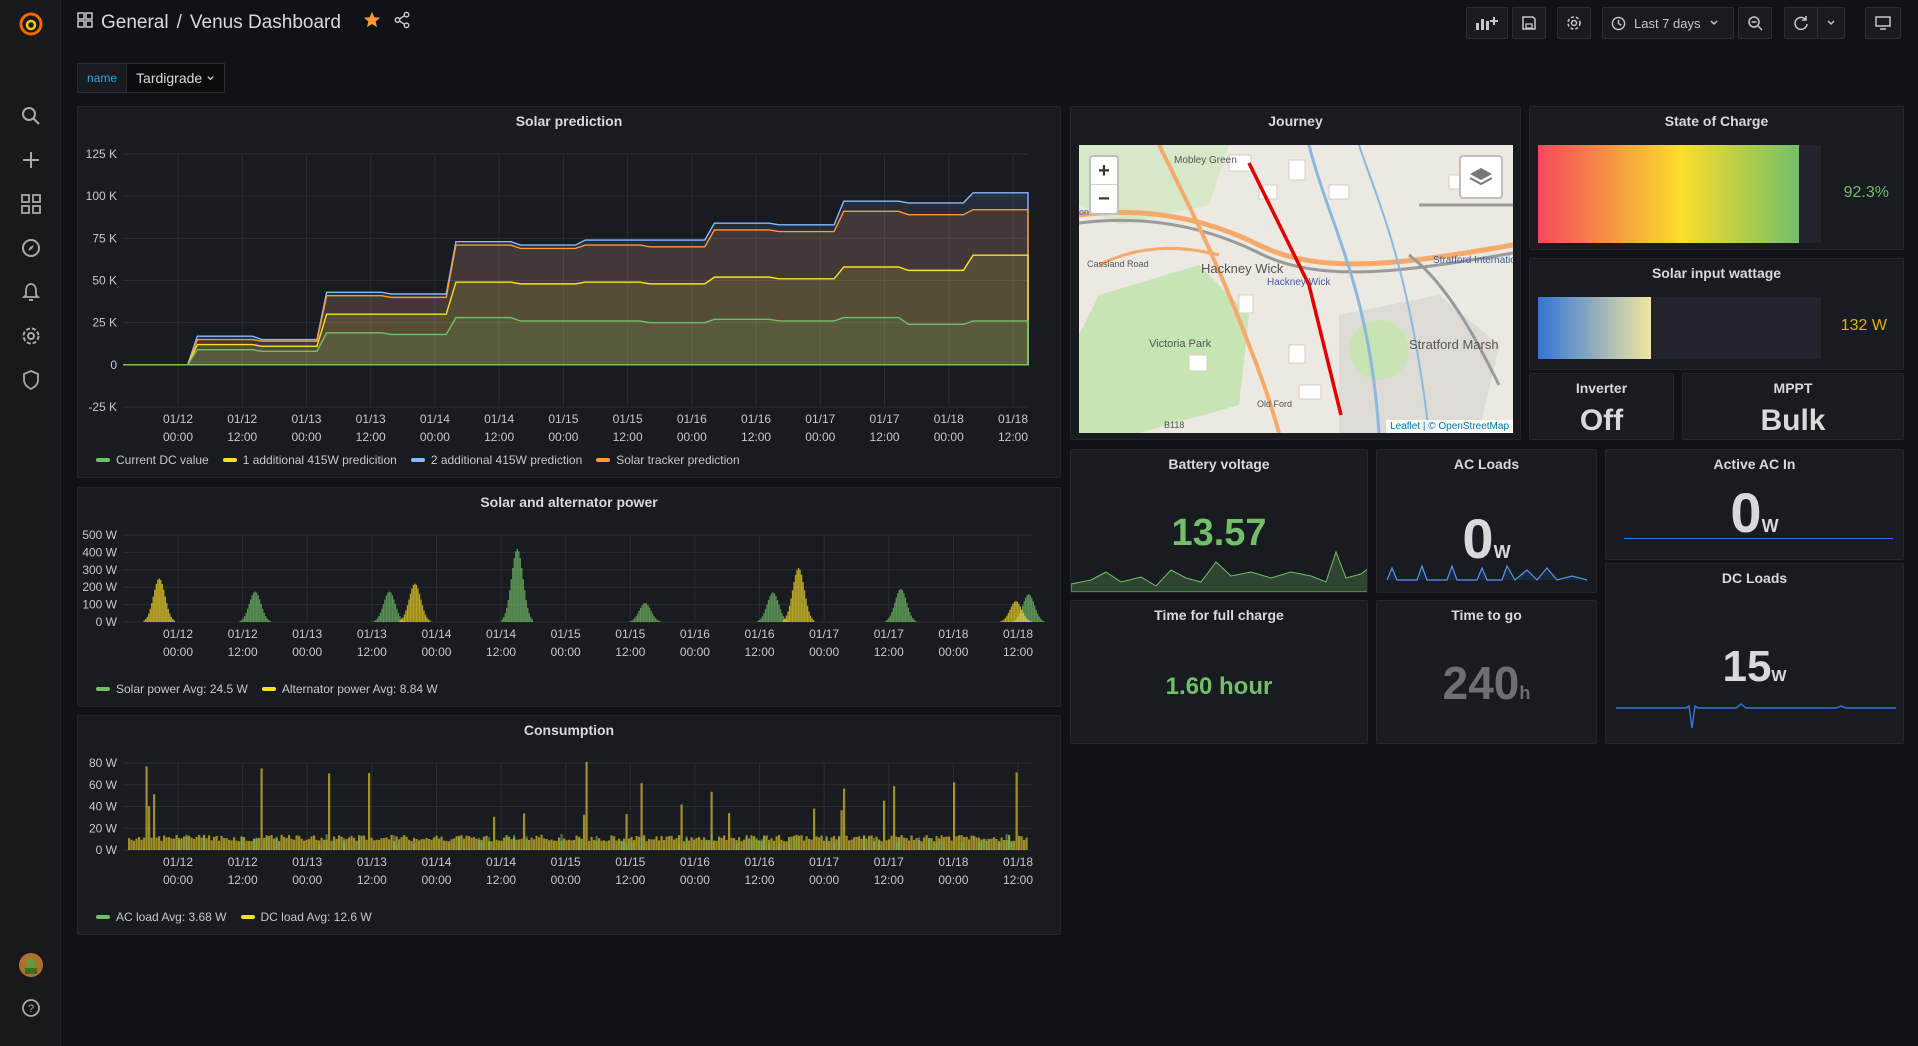 The height and width of the screenshot is (1046, 1918). What do you see at coordinates (306, 917) in the screenshot?
I see `legend-item: DC load Avg: 12.6 W` at bounding box center [306, 917].